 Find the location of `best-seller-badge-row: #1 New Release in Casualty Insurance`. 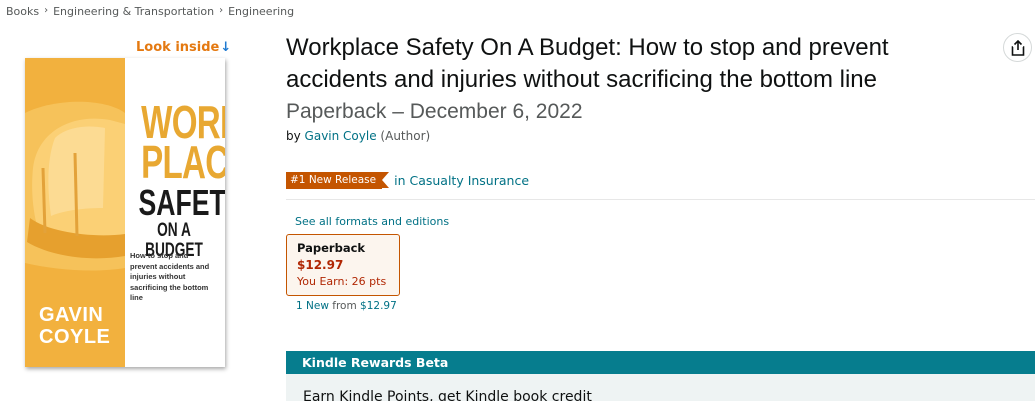

best-seller-badge-row: #1 New Release in Casualty Insurance is located at coordinates (407, 180).